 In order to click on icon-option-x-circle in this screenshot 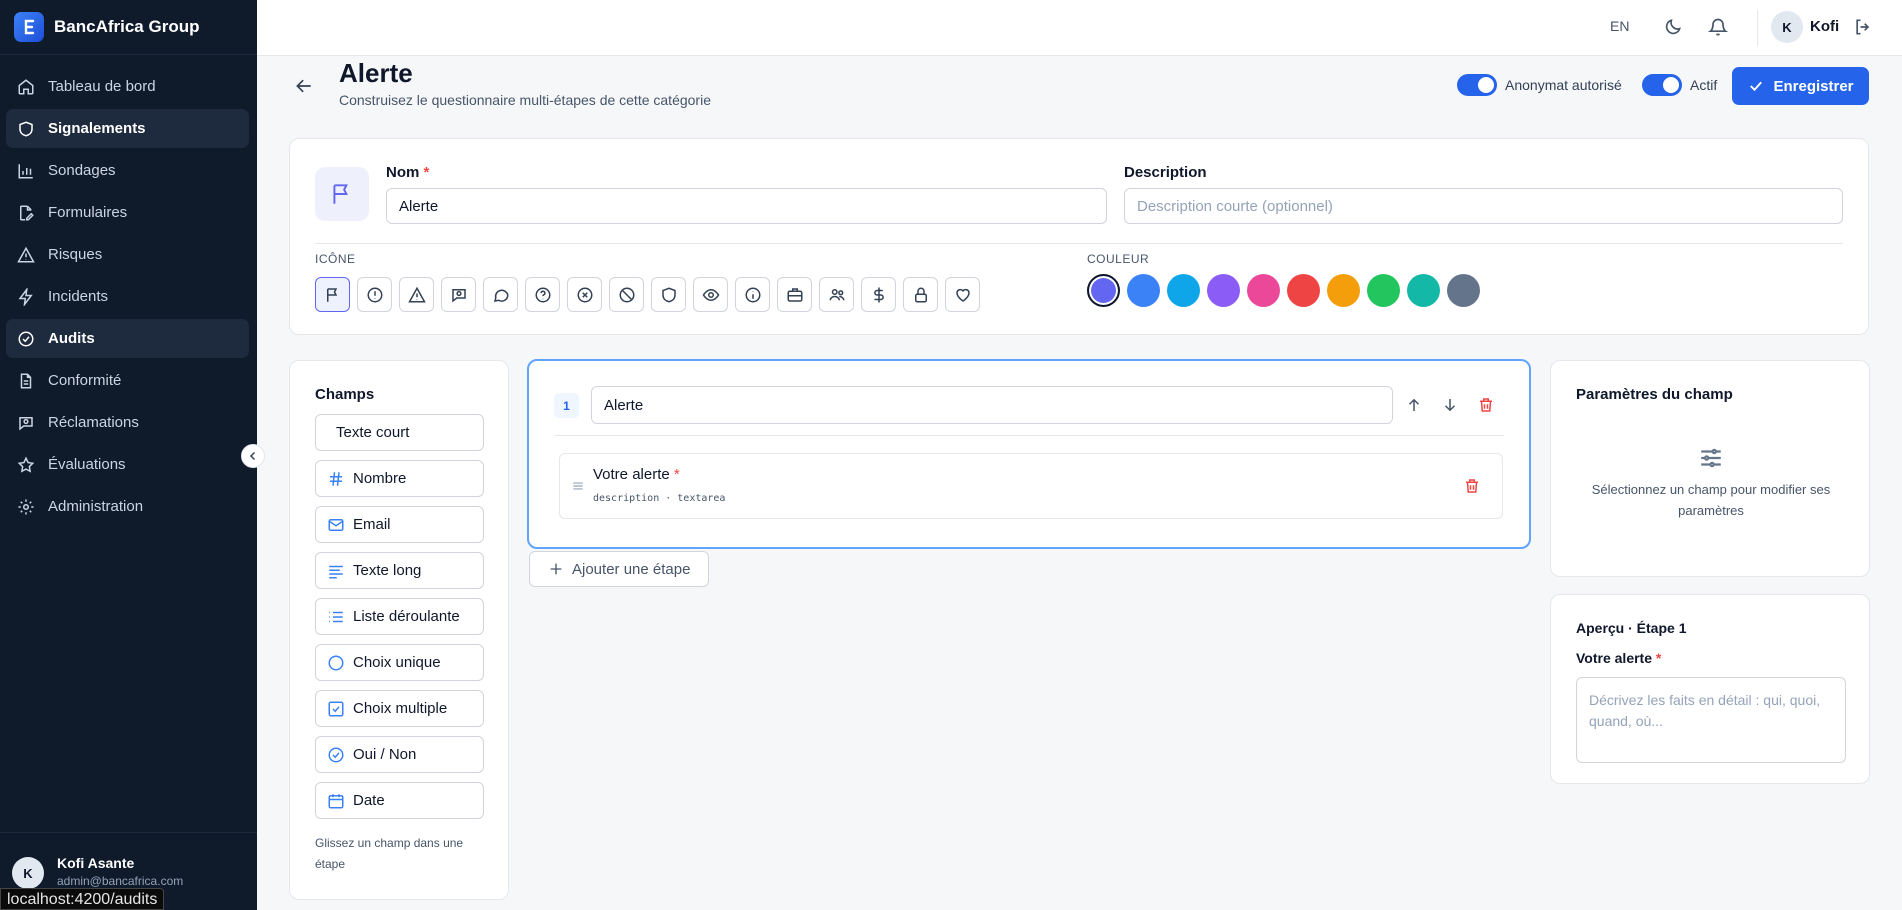, I will do `click(584, 294)`.